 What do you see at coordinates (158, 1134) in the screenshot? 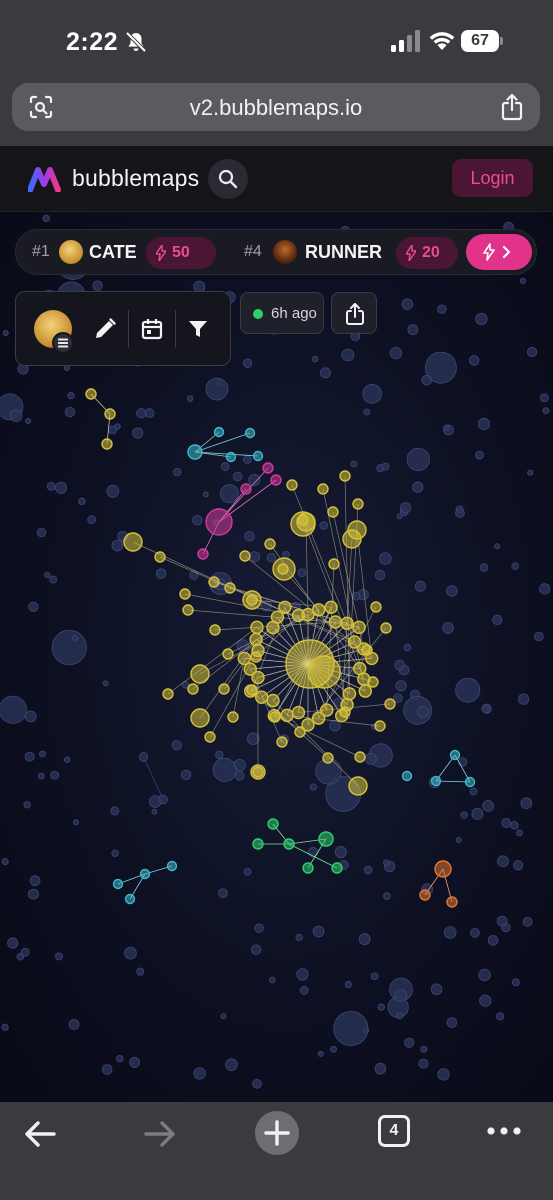
I see `forward-arrow-icon` at bounding box center [158, 1134].